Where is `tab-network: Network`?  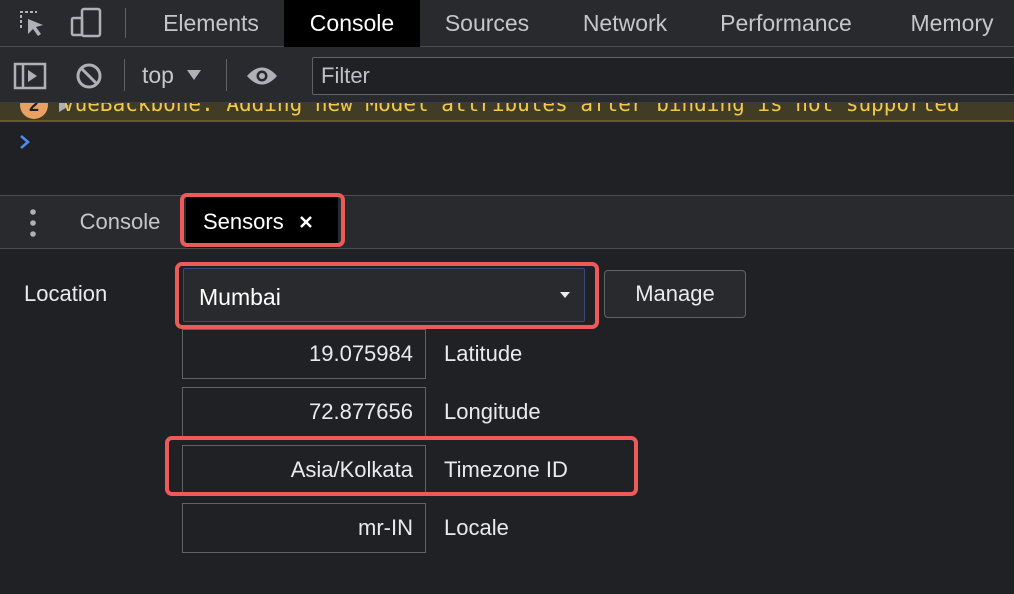
tab-network: Network is located at coordinates (625, 23).